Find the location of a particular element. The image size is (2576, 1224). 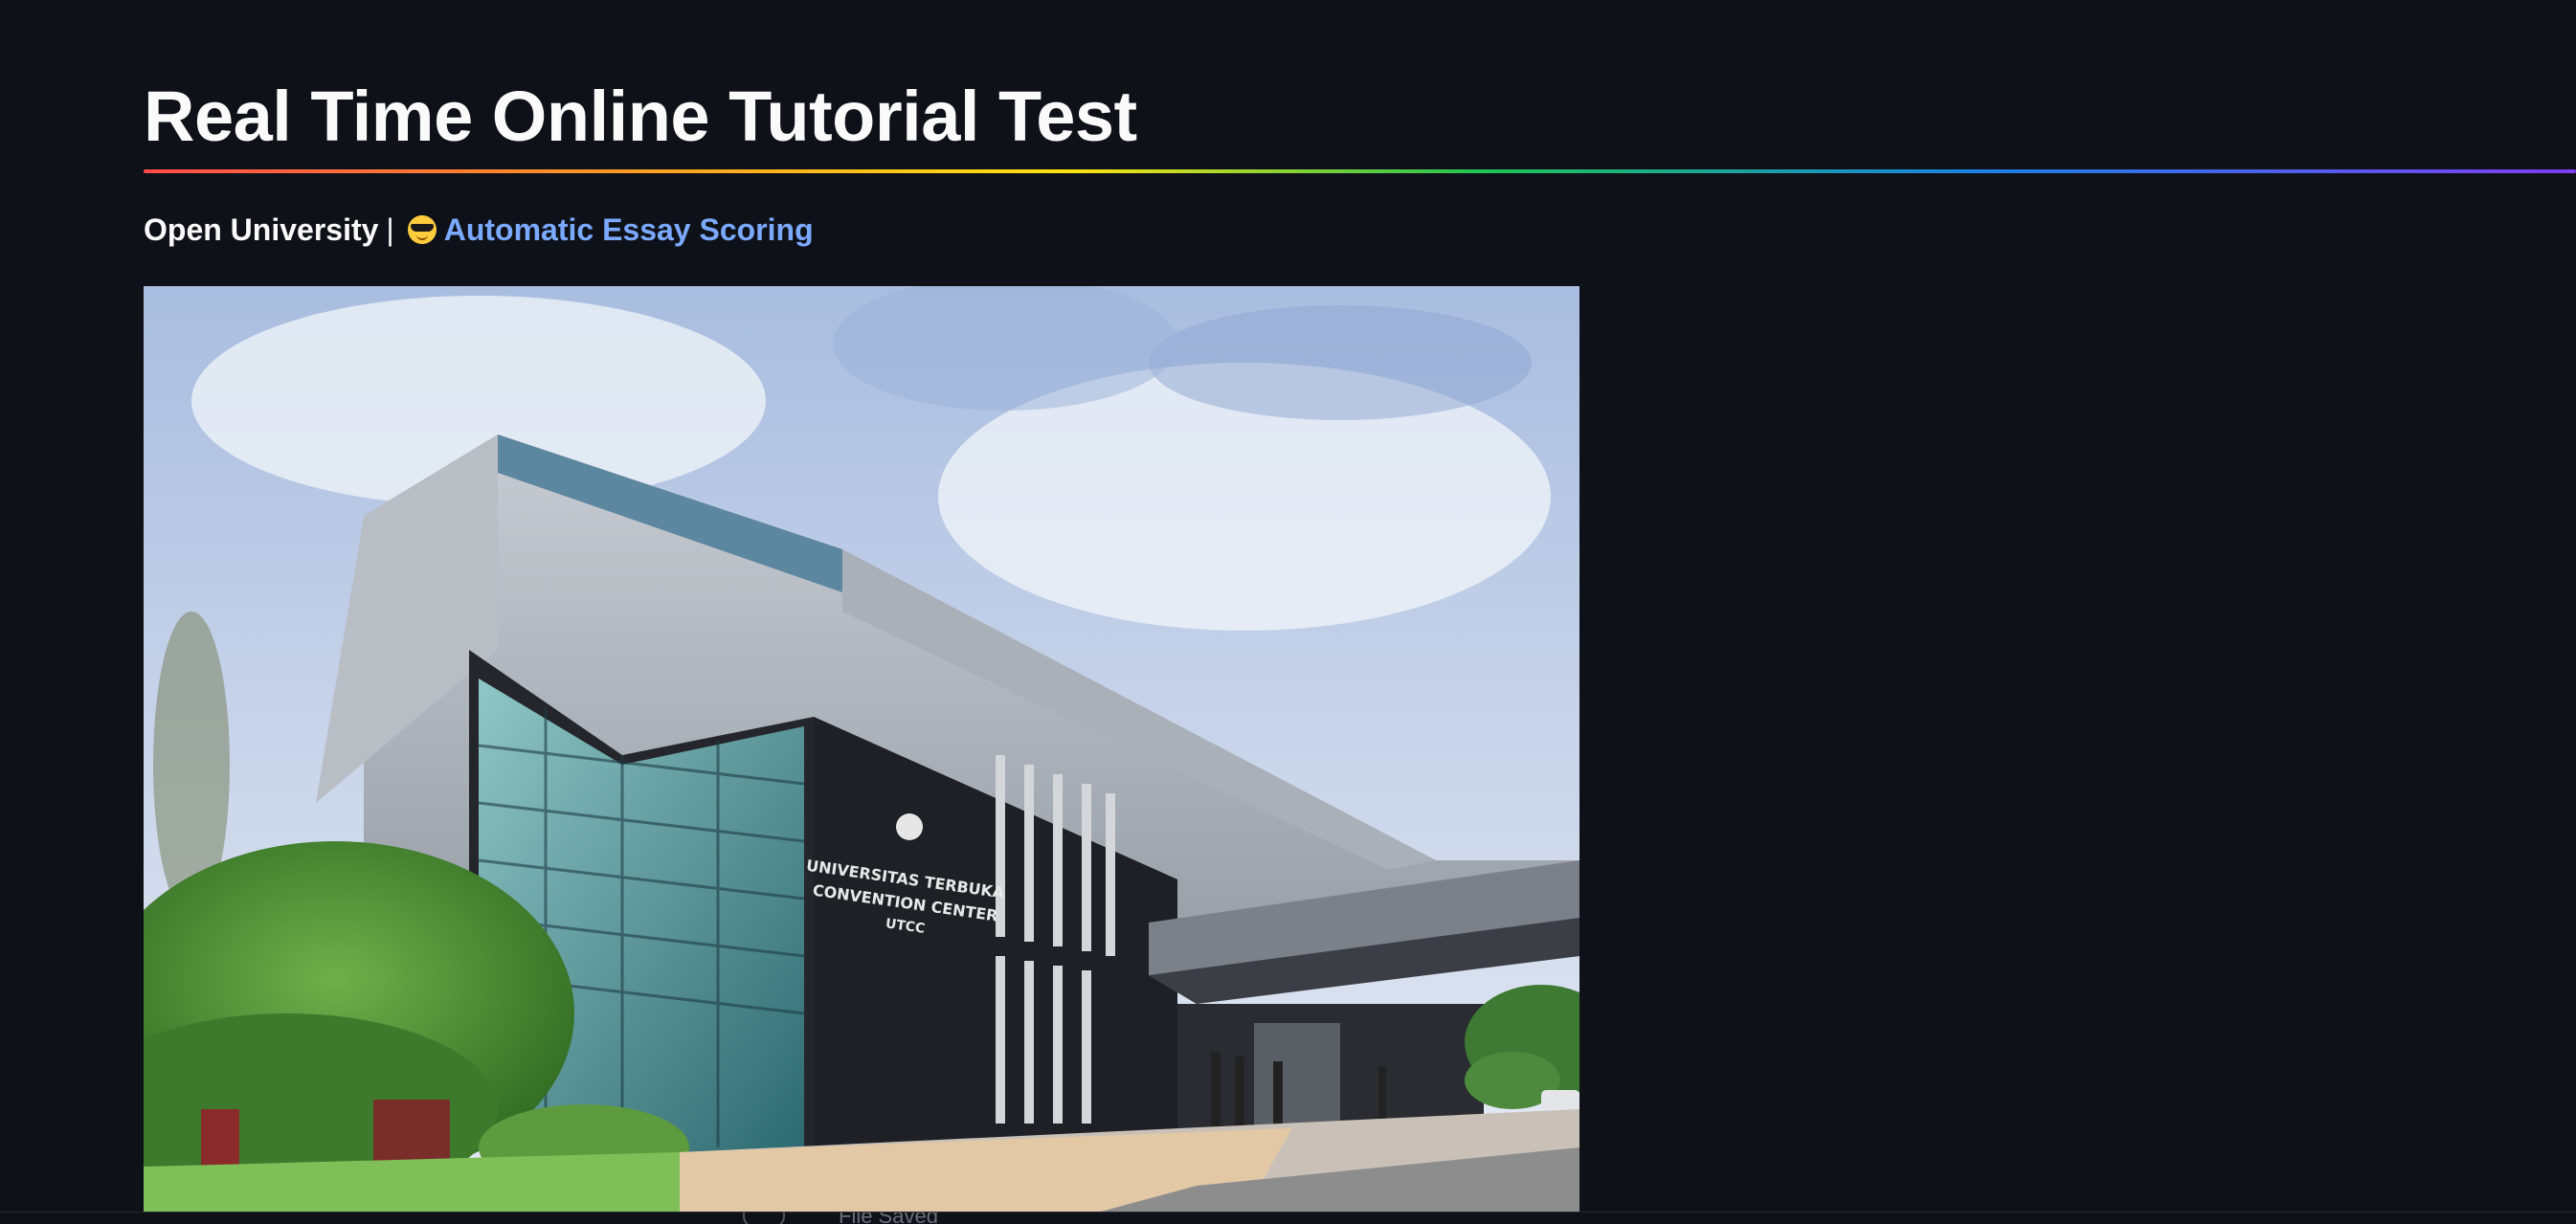

file-saved-status: File Saved is located at coordinates (889, 1218).